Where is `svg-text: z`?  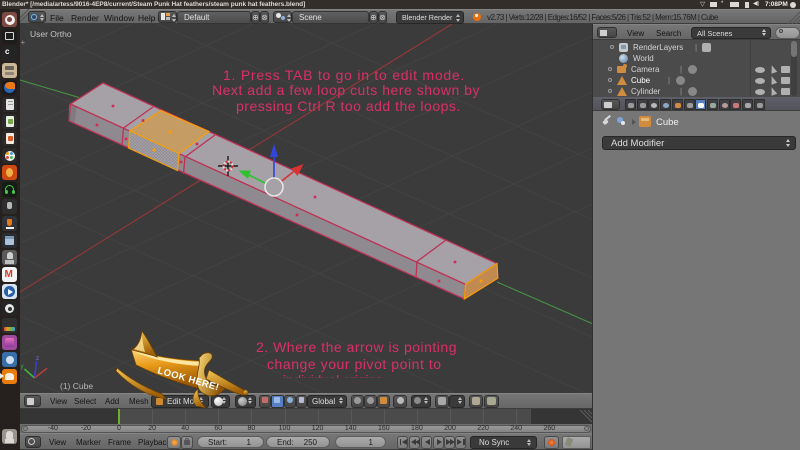 svg-text: z is located at coordinates (37, 359).